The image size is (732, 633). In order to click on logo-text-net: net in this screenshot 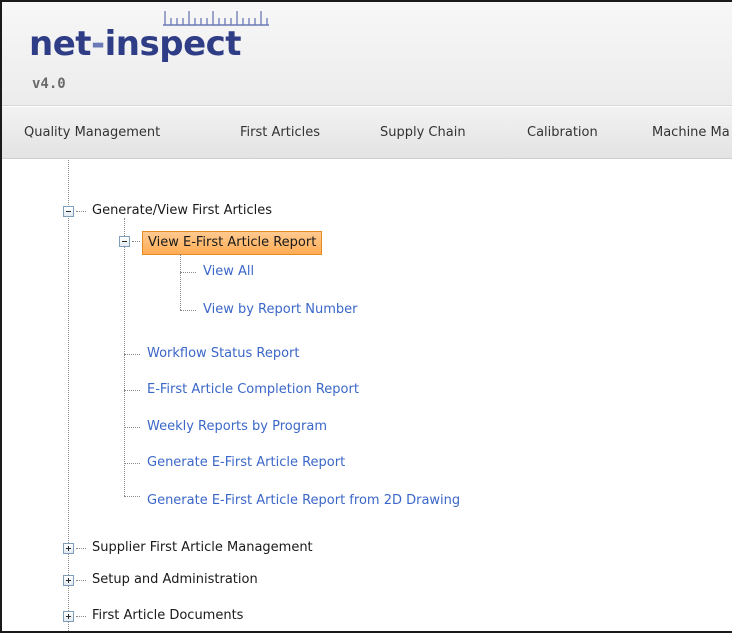, I will do `click(60, 44)`.